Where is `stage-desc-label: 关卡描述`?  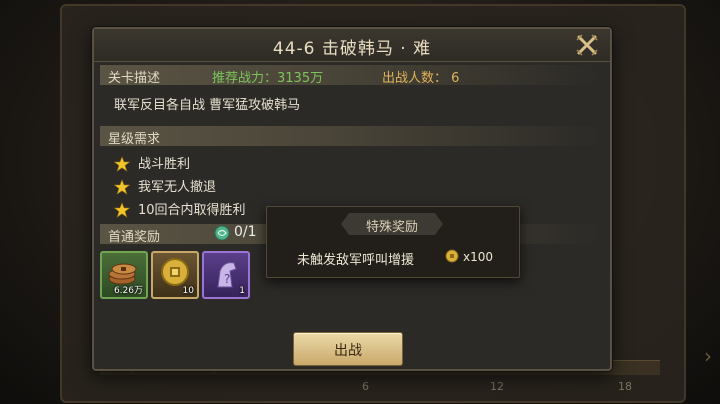
stage-desc-label: 关卡描述 is located at coordinates (134, 78).